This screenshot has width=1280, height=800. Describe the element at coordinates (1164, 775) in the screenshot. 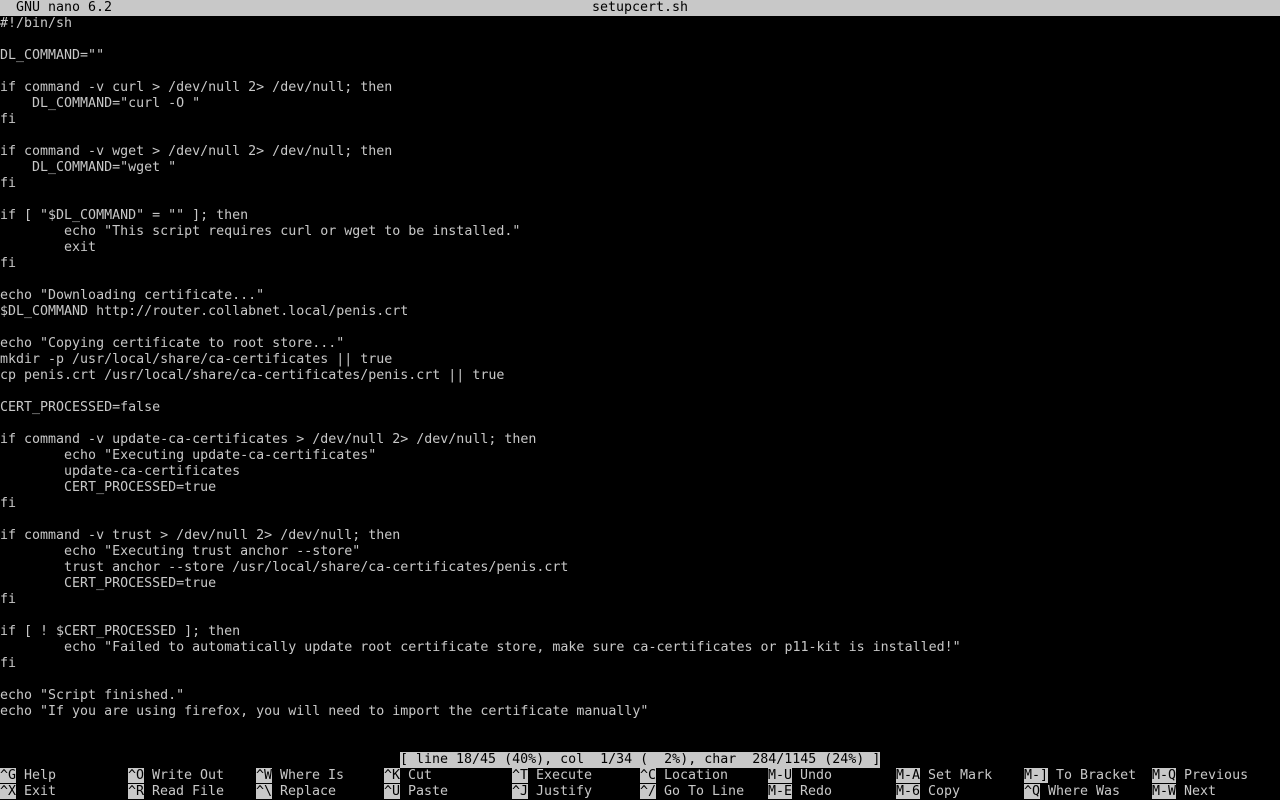

I see `shortcut-key: M-Q` at that location.